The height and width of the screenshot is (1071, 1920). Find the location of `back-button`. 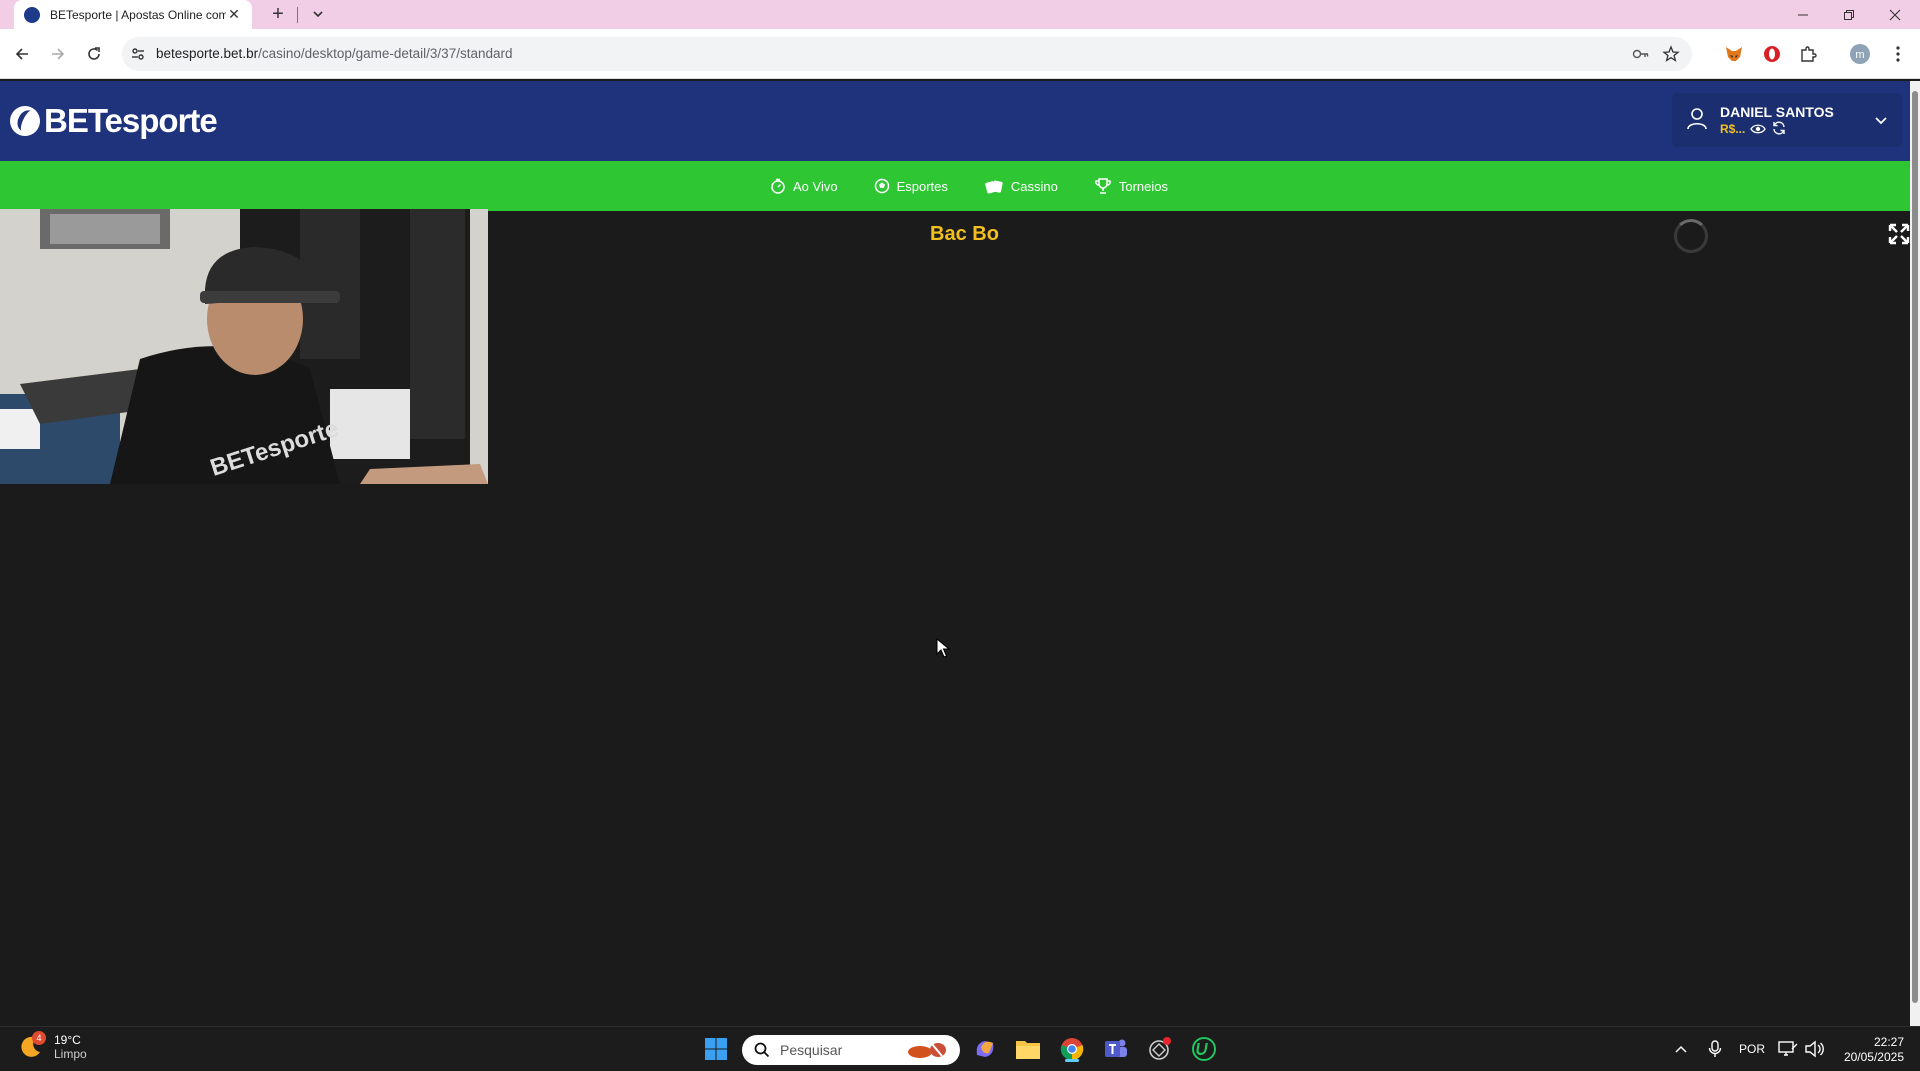

back-button is located at coordinates (22, 54).